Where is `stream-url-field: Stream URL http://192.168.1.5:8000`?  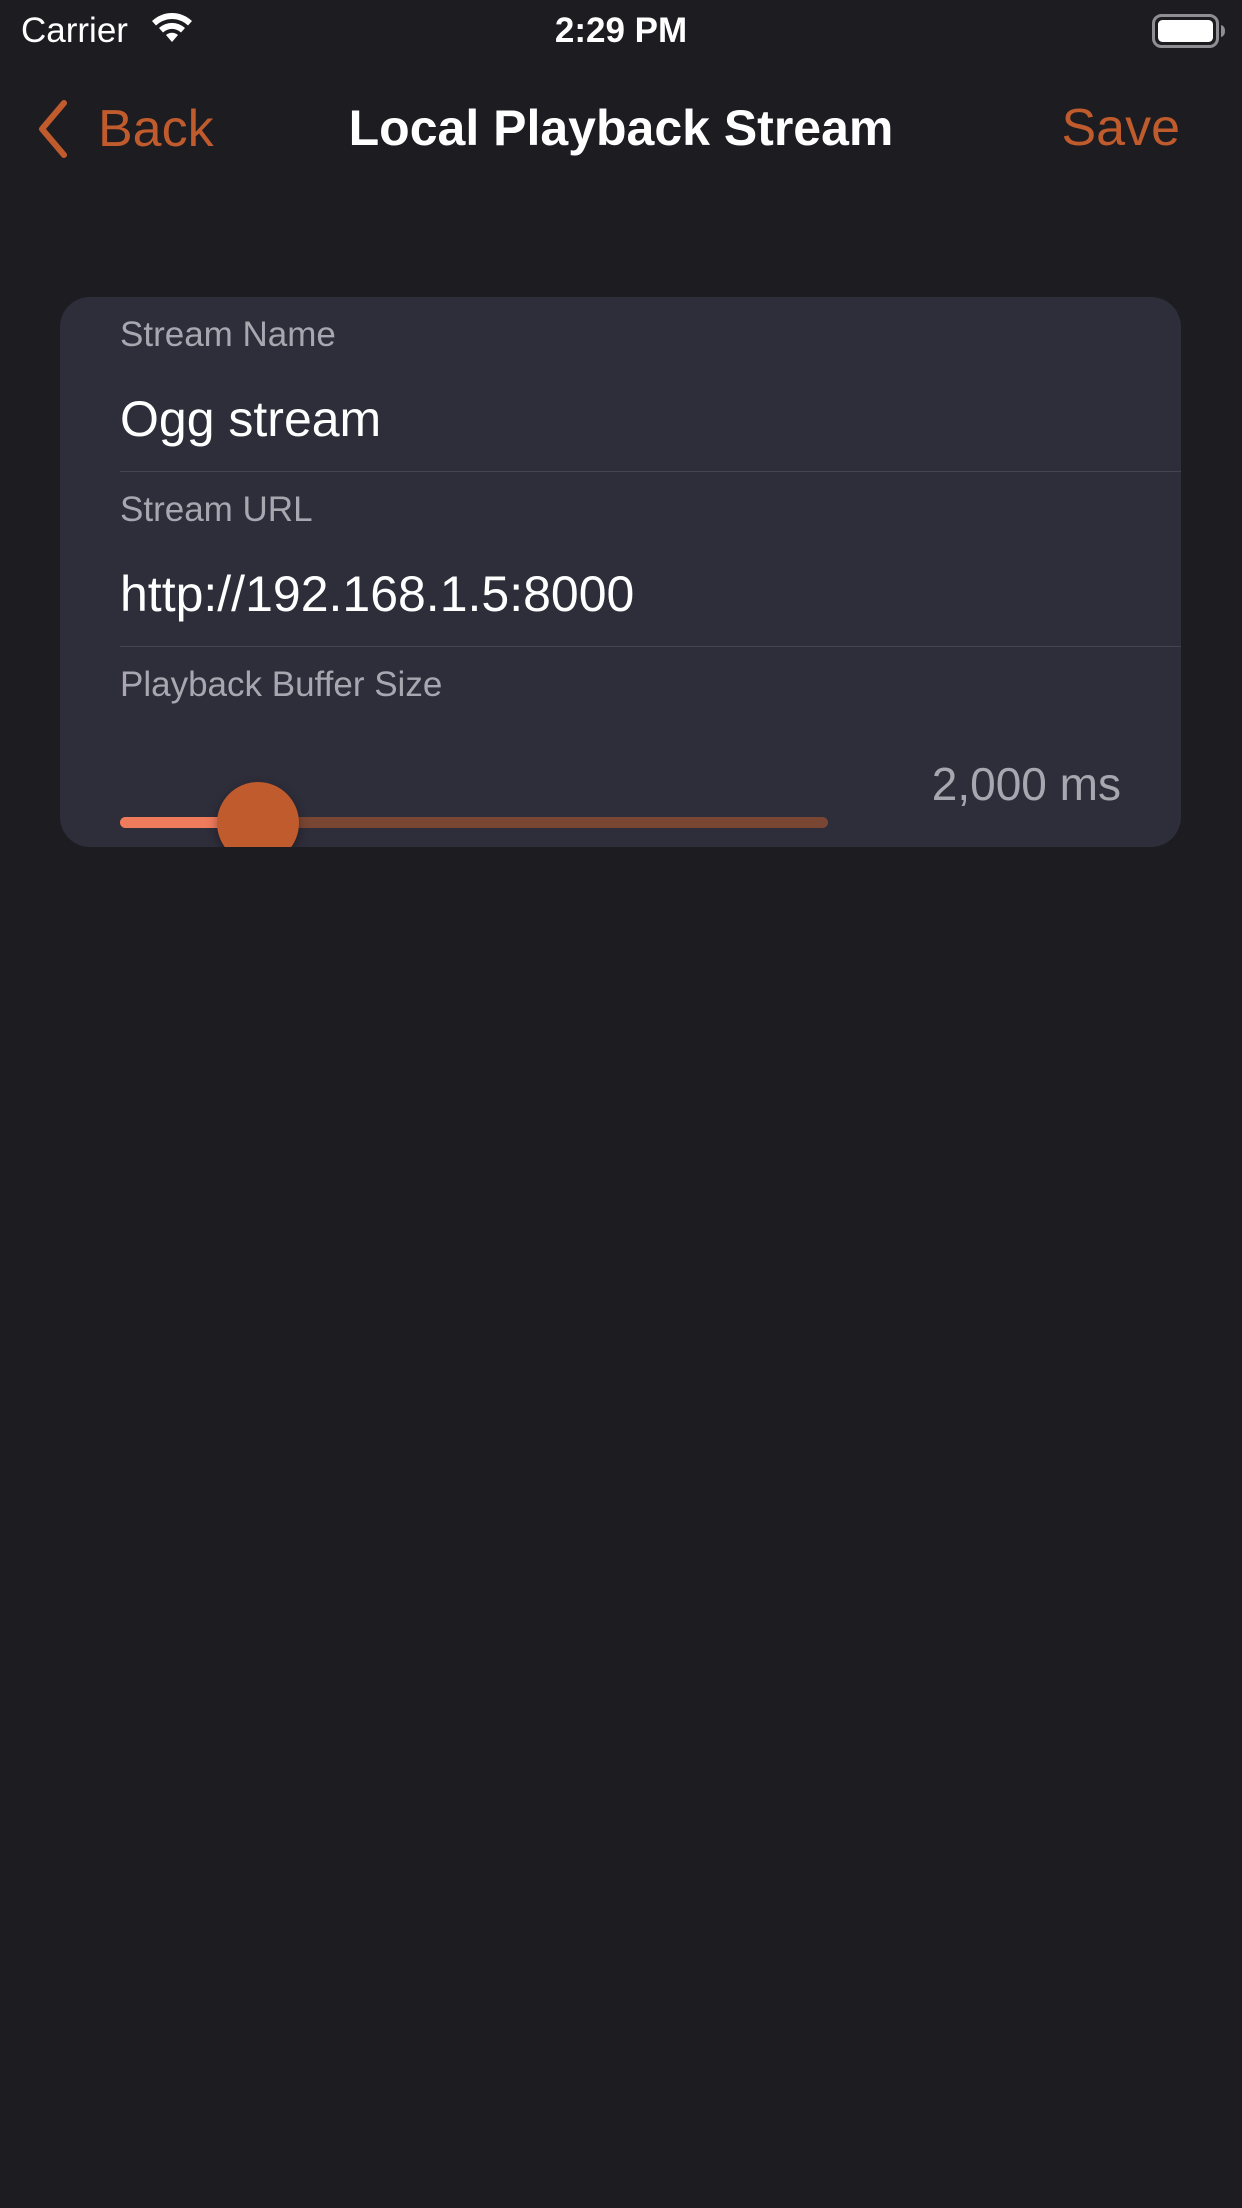 stream-url-field: Stream URL http://192.168.1.5:8000 is located at coordinates (650, 559).